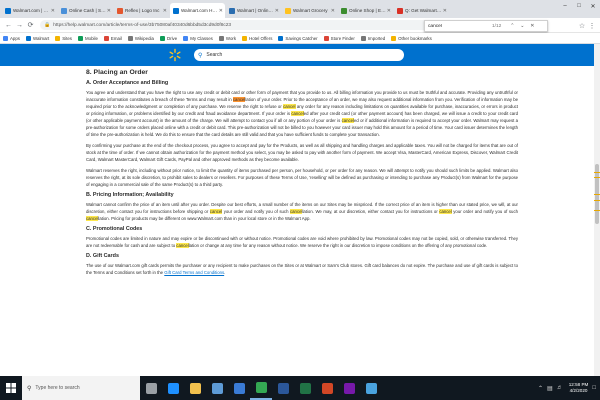 The image size is (600, 400). Describe the element at coordinates (560, 388) in the screenshot. I see `volume-icon: ♬` at that location.